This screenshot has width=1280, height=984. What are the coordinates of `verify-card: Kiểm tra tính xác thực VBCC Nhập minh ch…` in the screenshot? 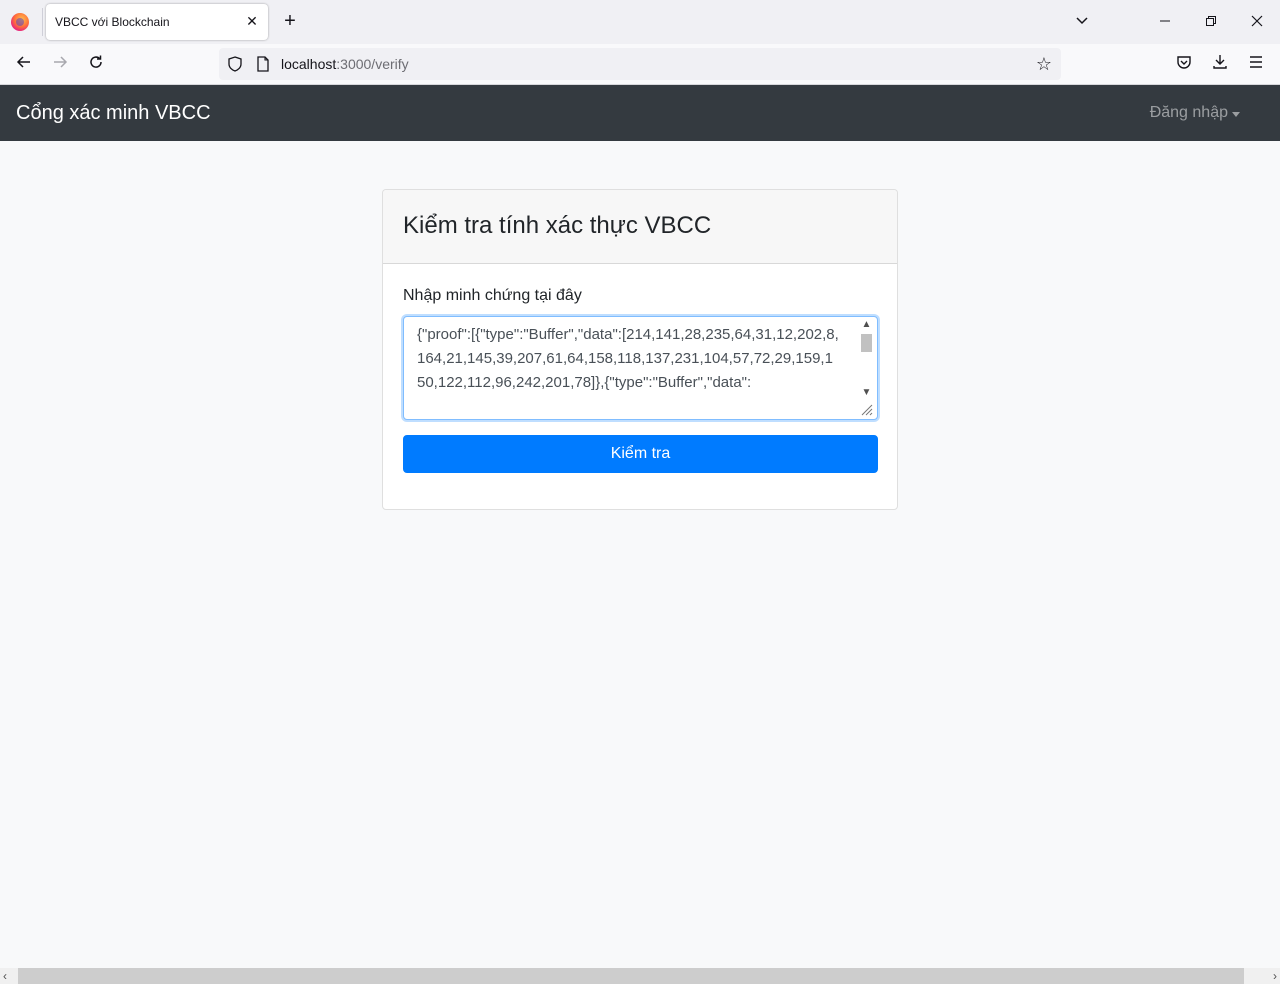 It's located at (640, 349).